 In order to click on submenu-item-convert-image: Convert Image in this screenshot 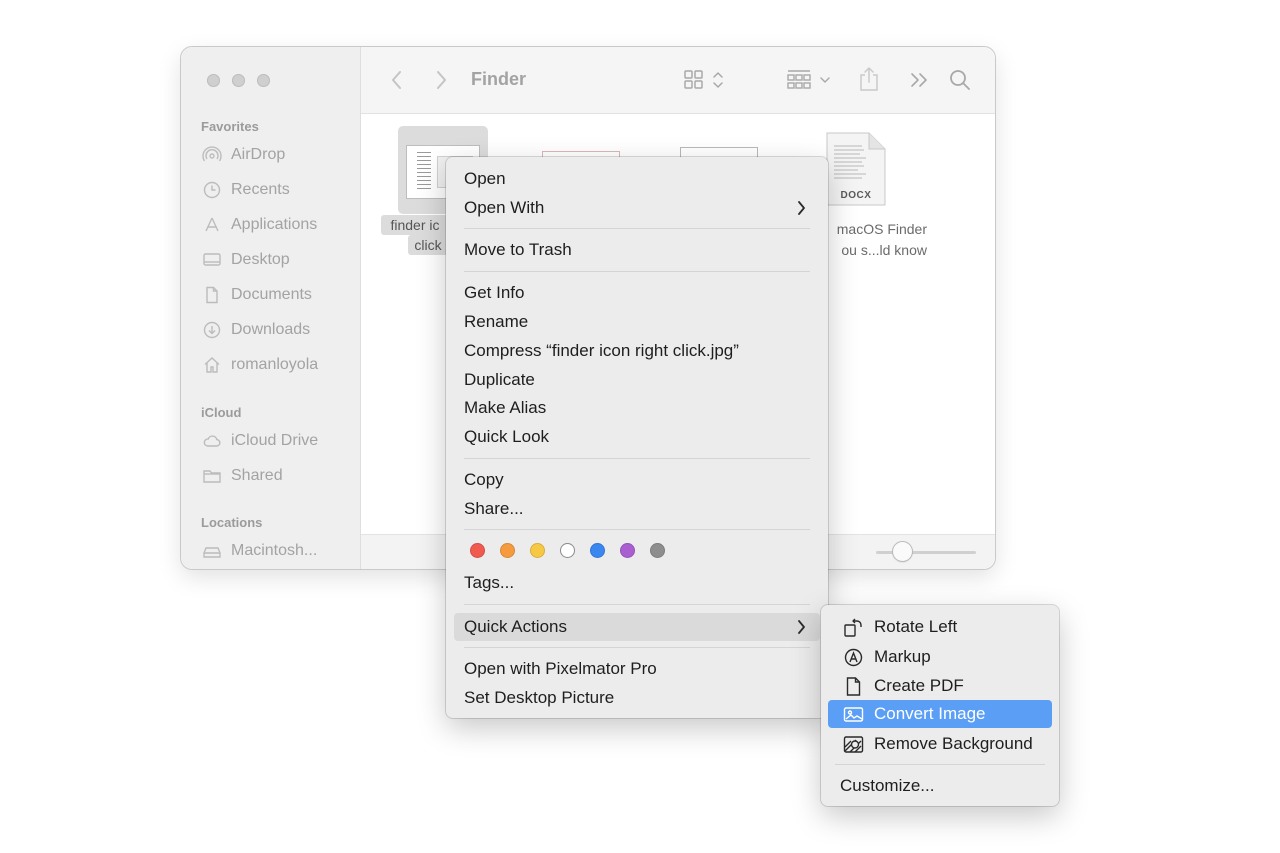, I will do `click(940, 714)`.